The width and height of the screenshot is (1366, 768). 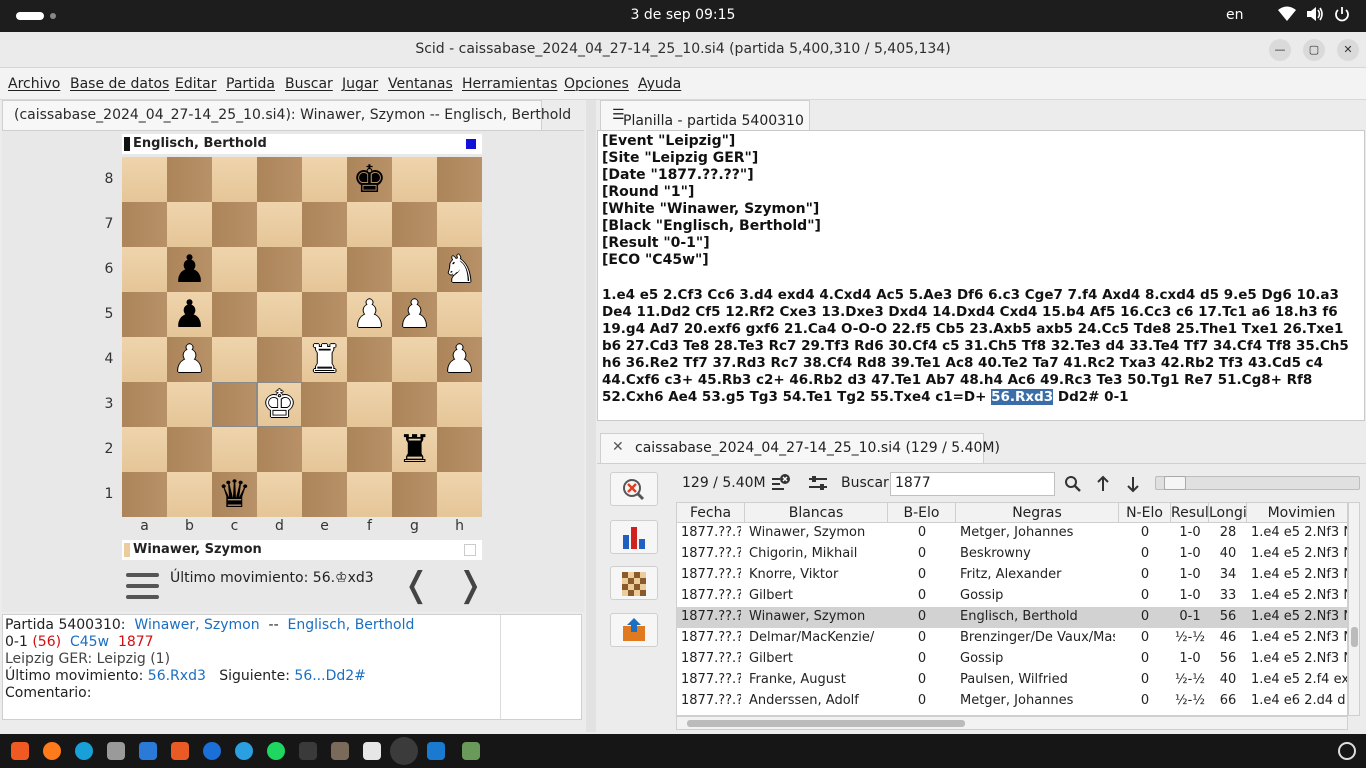 I want to click on close-tab-icon: ✕, so click(x=618, y=447).